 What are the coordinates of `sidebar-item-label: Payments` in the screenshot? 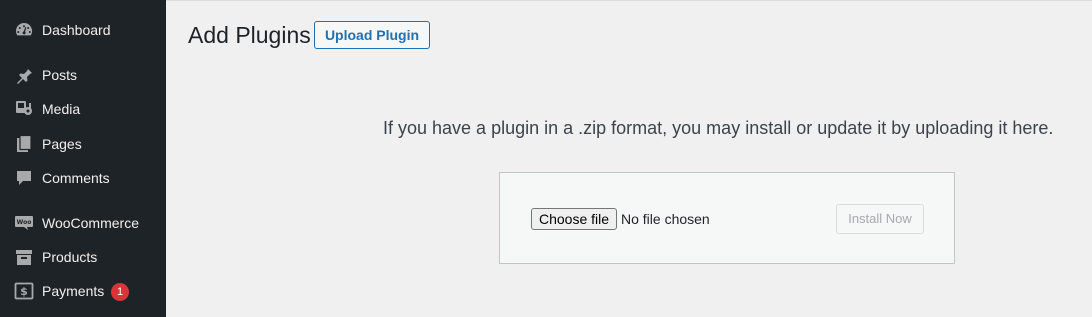 It's located at (73, 291).